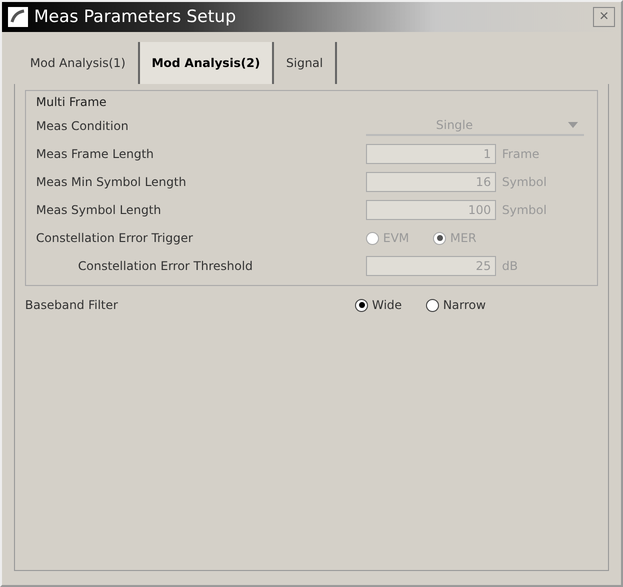 The height and width of the screenshot is (587, 623). Describe the element at coordinates (378, 305) in the screenshot. I see `radio-option: Wide` at that location.